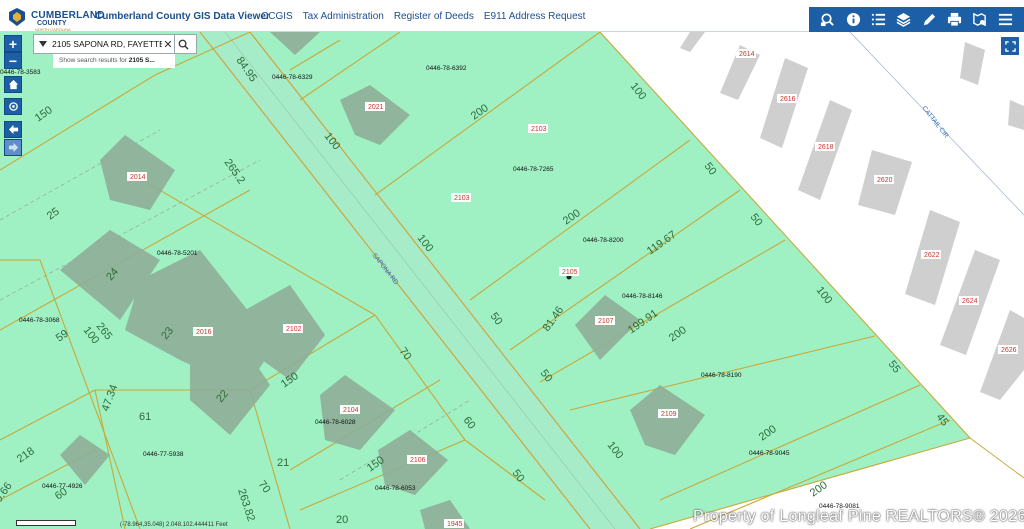 The height and width of the screenshot is (529, 1024). I want to click on dimension-label: 61, so click(145, 417).